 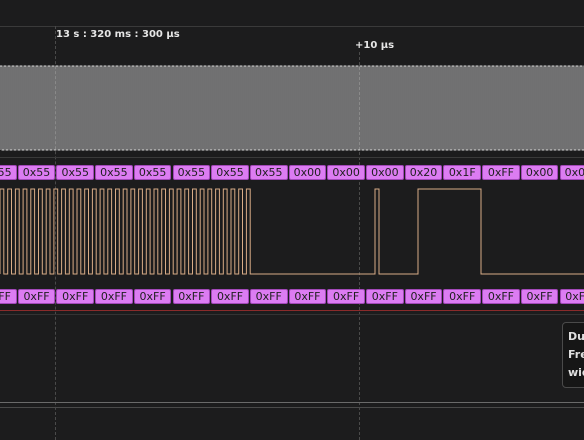 What do you see at coordinates (501, 172) in the screenshot?
I see `mosi-byte: 0xFF` at bounding box center [501, 172].